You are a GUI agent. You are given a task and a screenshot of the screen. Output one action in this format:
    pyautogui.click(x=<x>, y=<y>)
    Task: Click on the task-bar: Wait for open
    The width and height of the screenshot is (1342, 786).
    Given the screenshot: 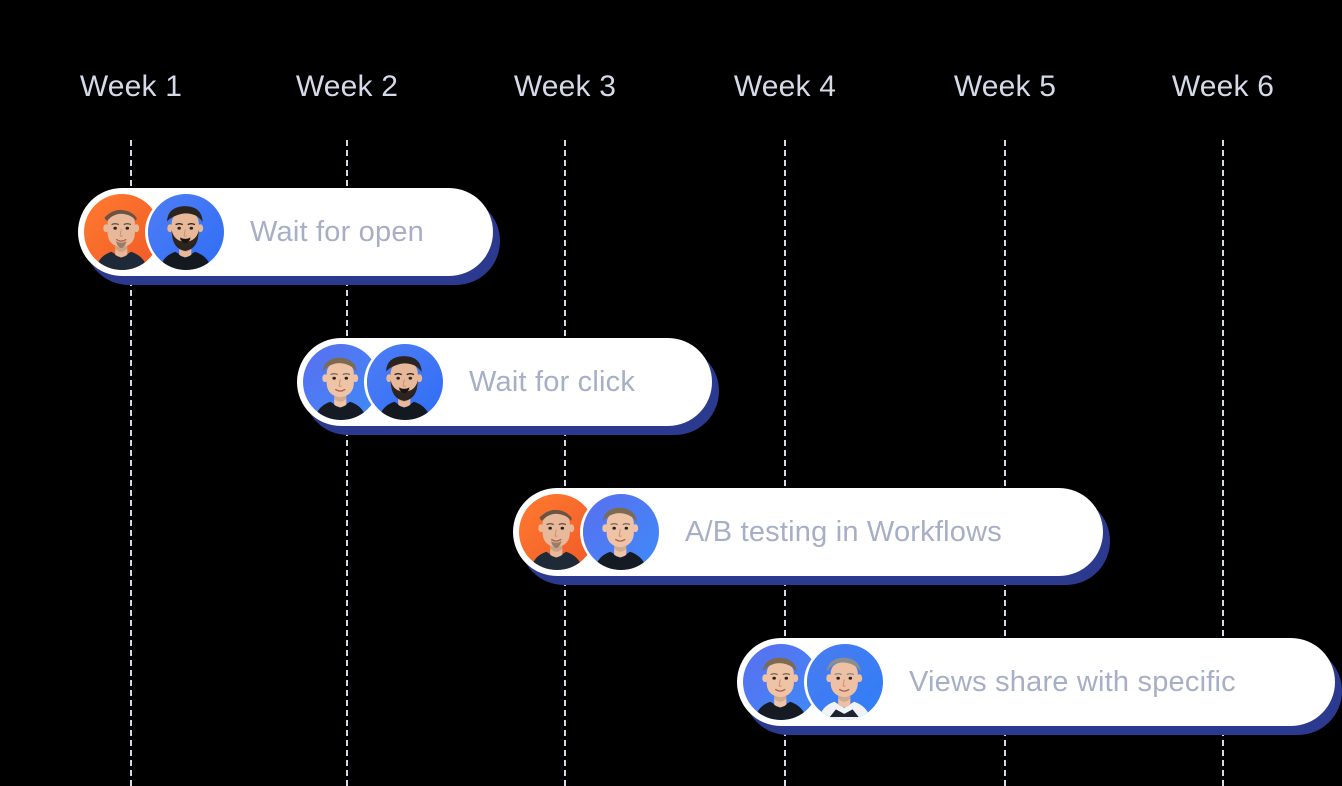 What is the action you would take?
    pyautogui.click(x=285, y=232)
    